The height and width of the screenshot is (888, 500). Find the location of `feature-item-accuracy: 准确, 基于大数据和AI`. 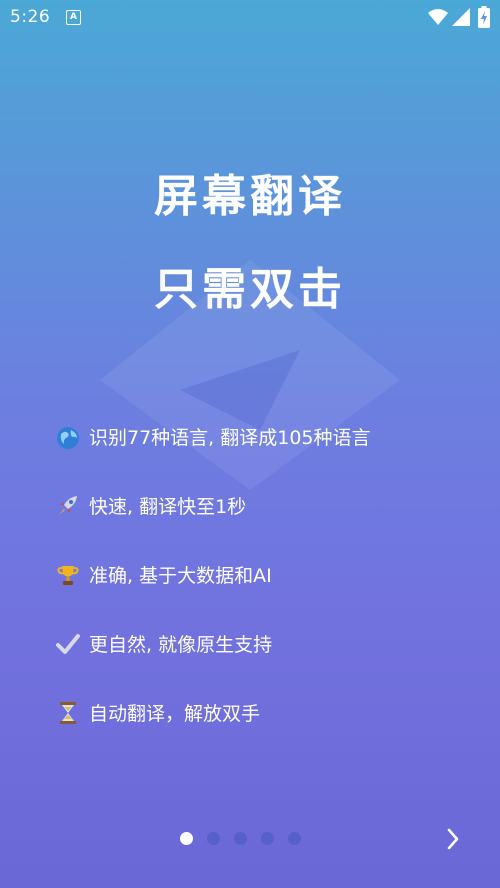

feature-item-accuracy: 准确, 基于大数据和AI is located at coordinates (270, 596).